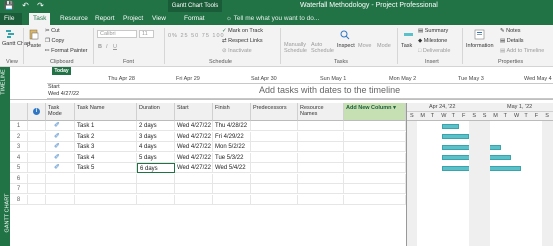 The width and height of the screenshot is (553, 246). Describe the element at coordinates (232, 112) in the screenshot. I see `finish-header: Finish` at that location.